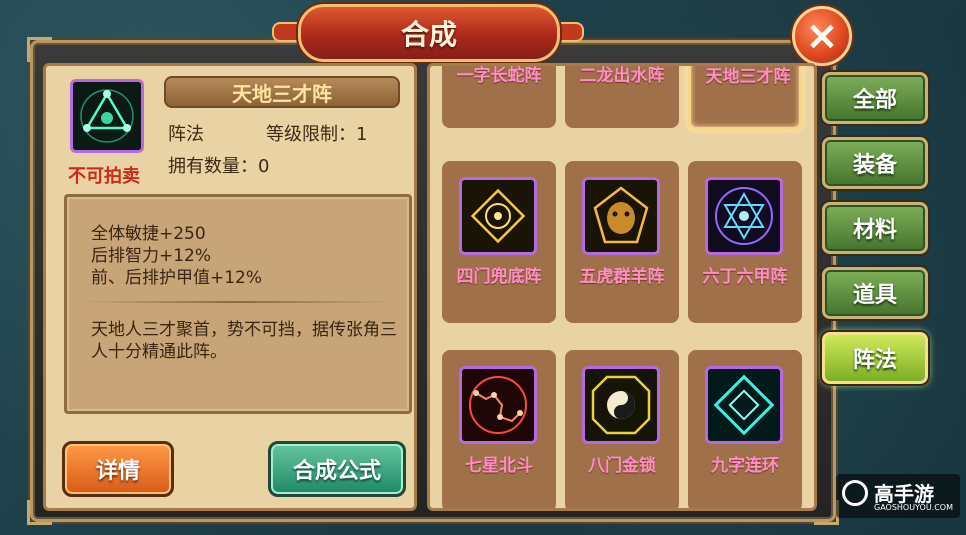 This screenshot has height=535, width=966. What do you see at coordinates (282, 92) in the screenshot?
I see `item-name: 天地三才阵` at bounding box center [282, 92].